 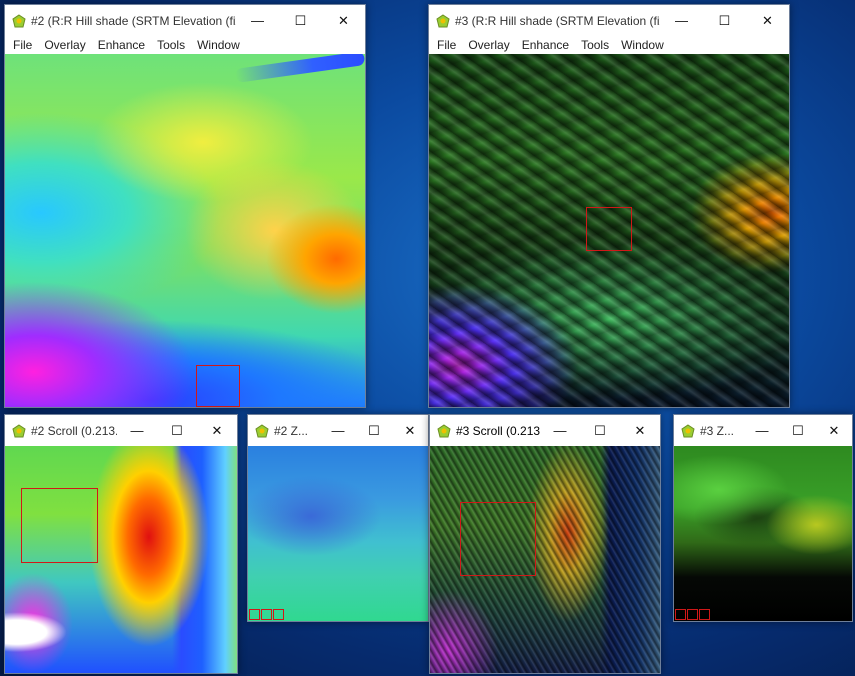 I want to click on window-2-scroll: #2 Scroll (0.213... — ☐ ✕, so click(x=121, y=544).